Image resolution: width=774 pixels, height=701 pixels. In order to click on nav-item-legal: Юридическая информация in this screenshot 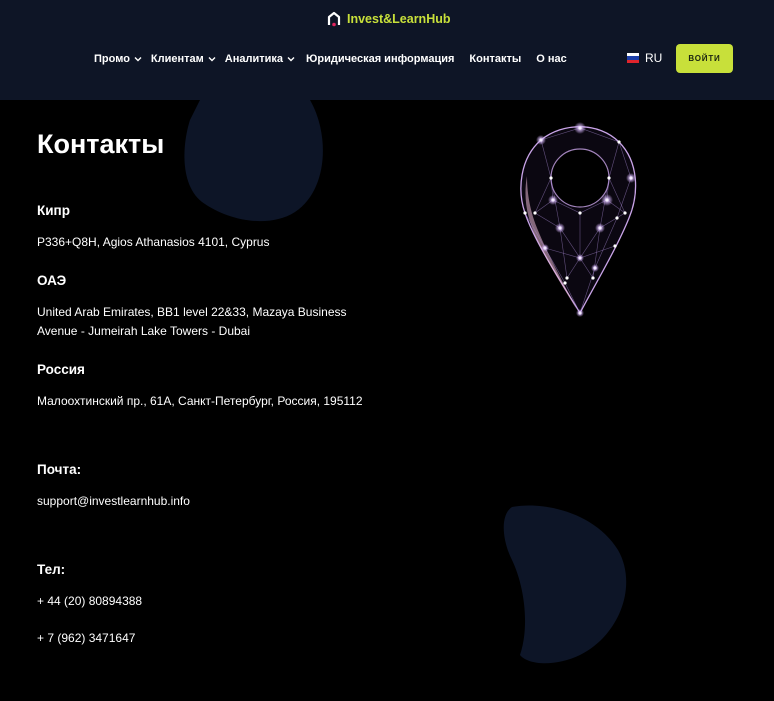, I will do `click(380, 59)`.